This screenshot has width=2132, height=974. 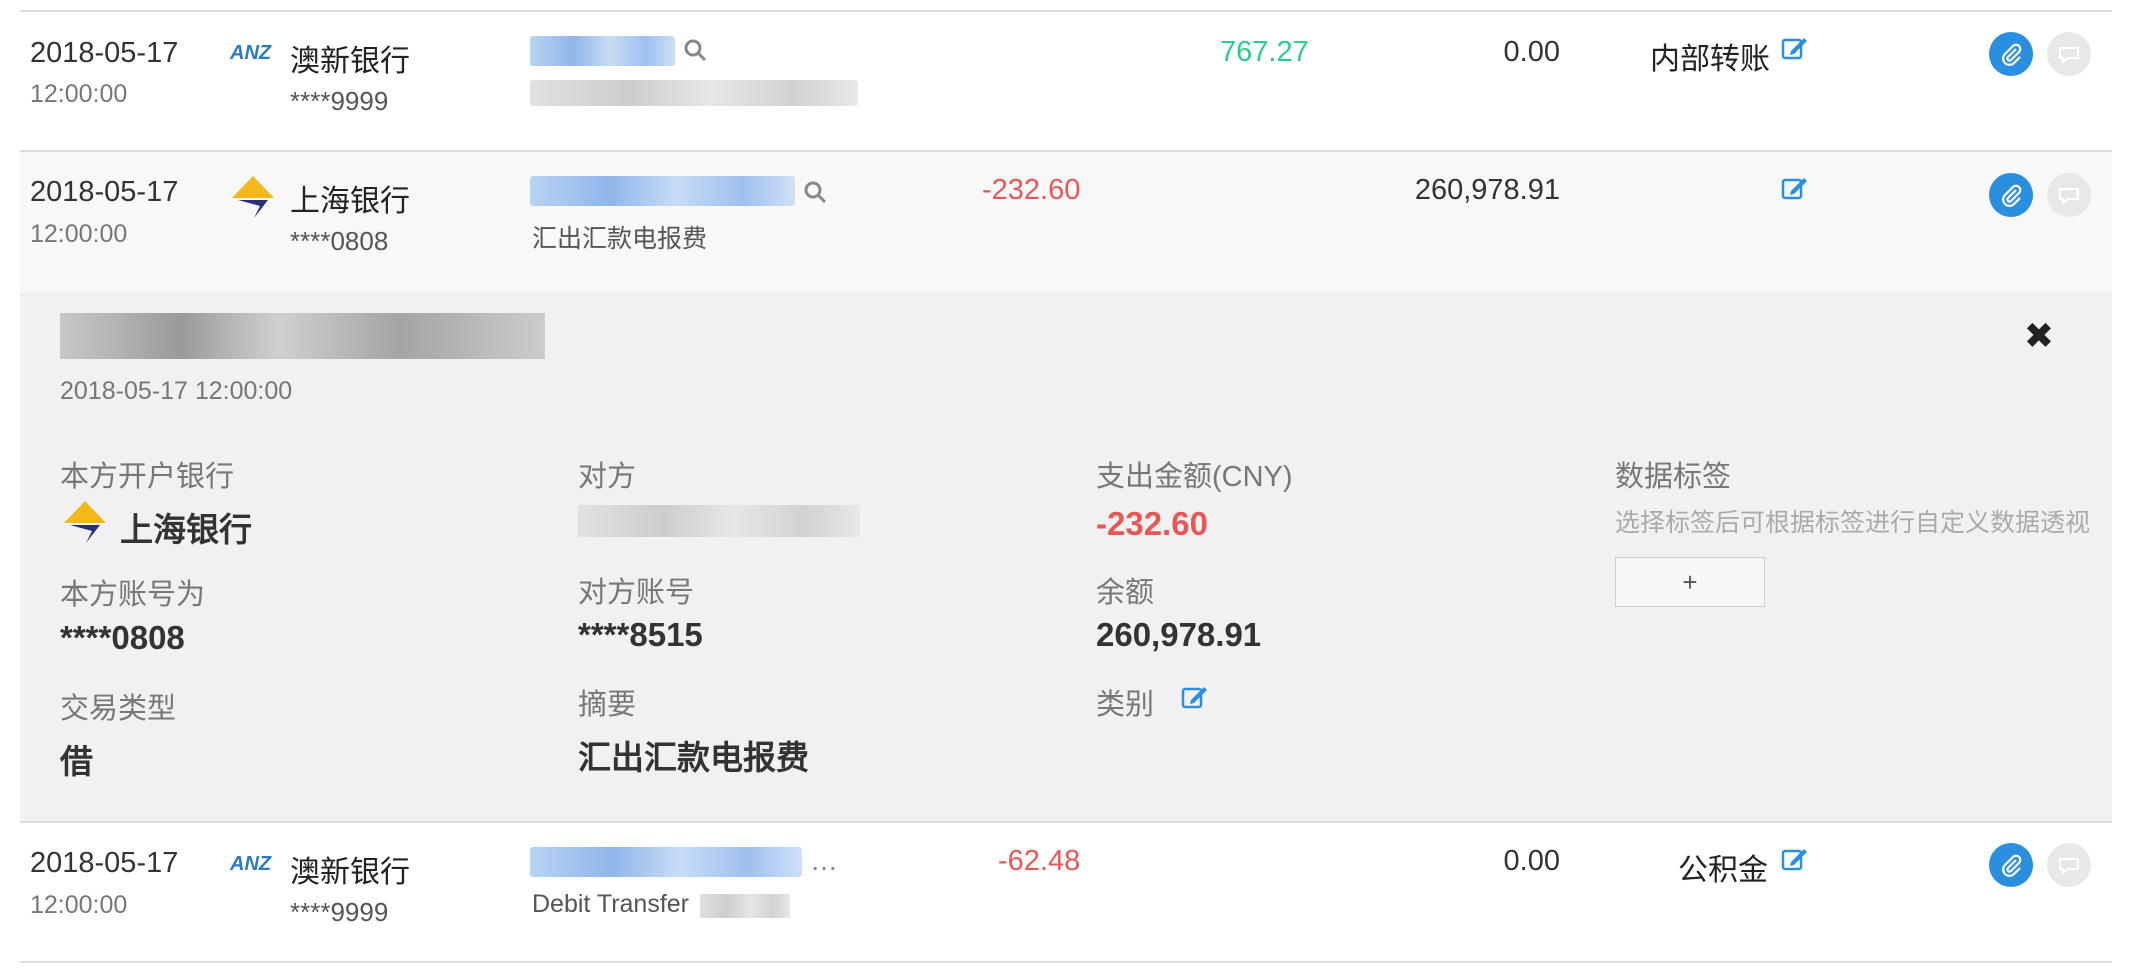 I want to click on summary-value: 汇出汇款电报费, so click(x=693, y=757).